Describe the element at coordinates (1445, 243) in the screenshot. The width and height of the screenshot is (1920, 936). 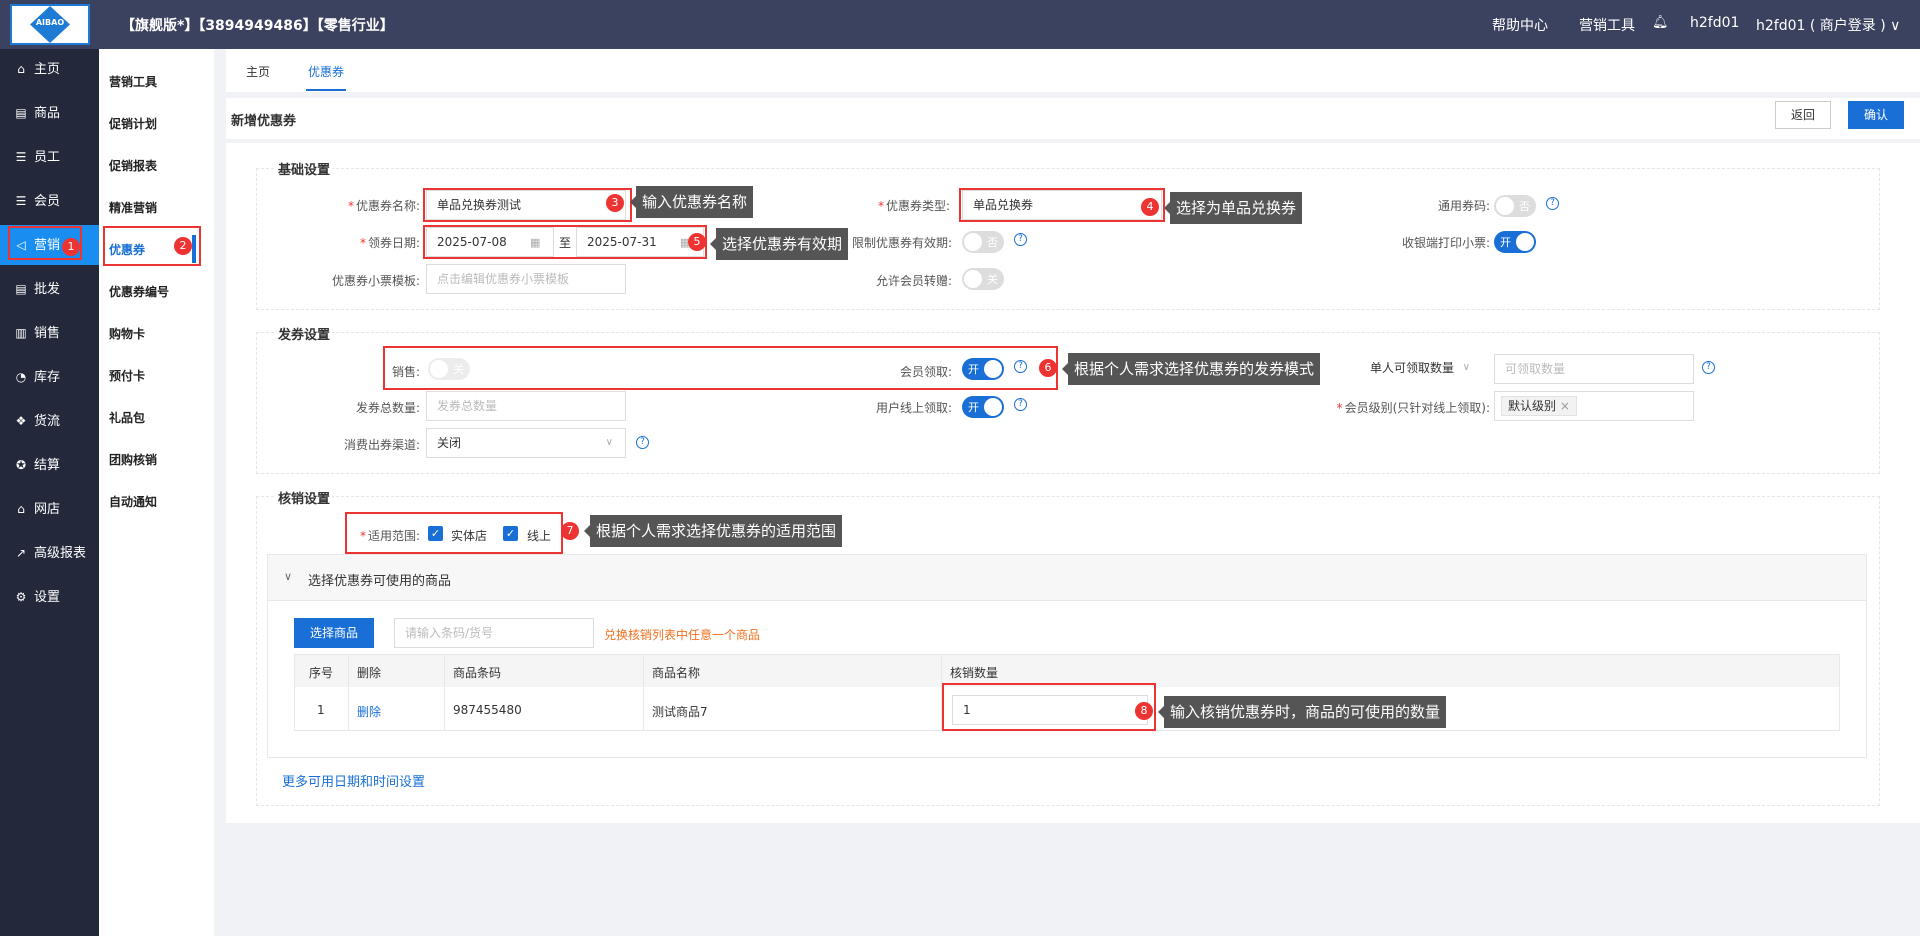
I see `print-receipt-label: 收银端打印小票:` at that location.